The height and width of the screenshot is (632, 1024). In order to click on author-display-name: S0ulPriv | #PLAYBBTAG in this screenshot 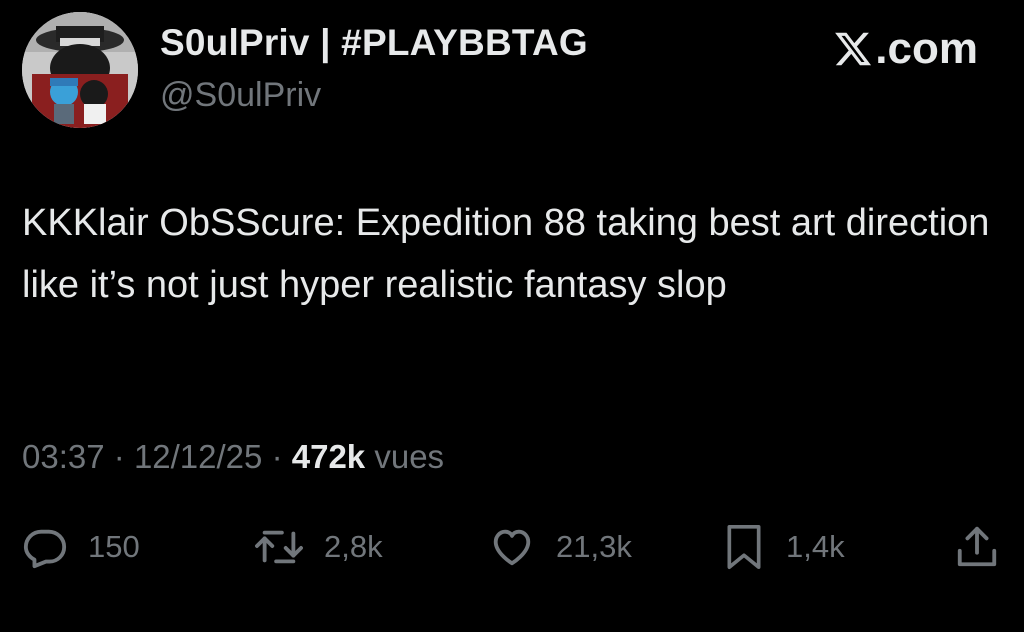, I will do `click(374, 43)`.